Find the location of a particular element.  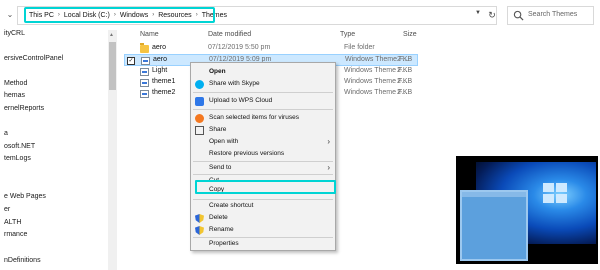

nav-item: nDefinitions is located at coordinates (22, 260).